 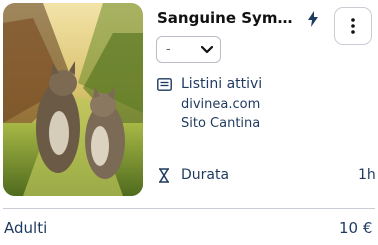 What do you see at coordinates (367, 175) in the screenshot?
I see `durata-value: 1h` at bounding box center [367, 175].